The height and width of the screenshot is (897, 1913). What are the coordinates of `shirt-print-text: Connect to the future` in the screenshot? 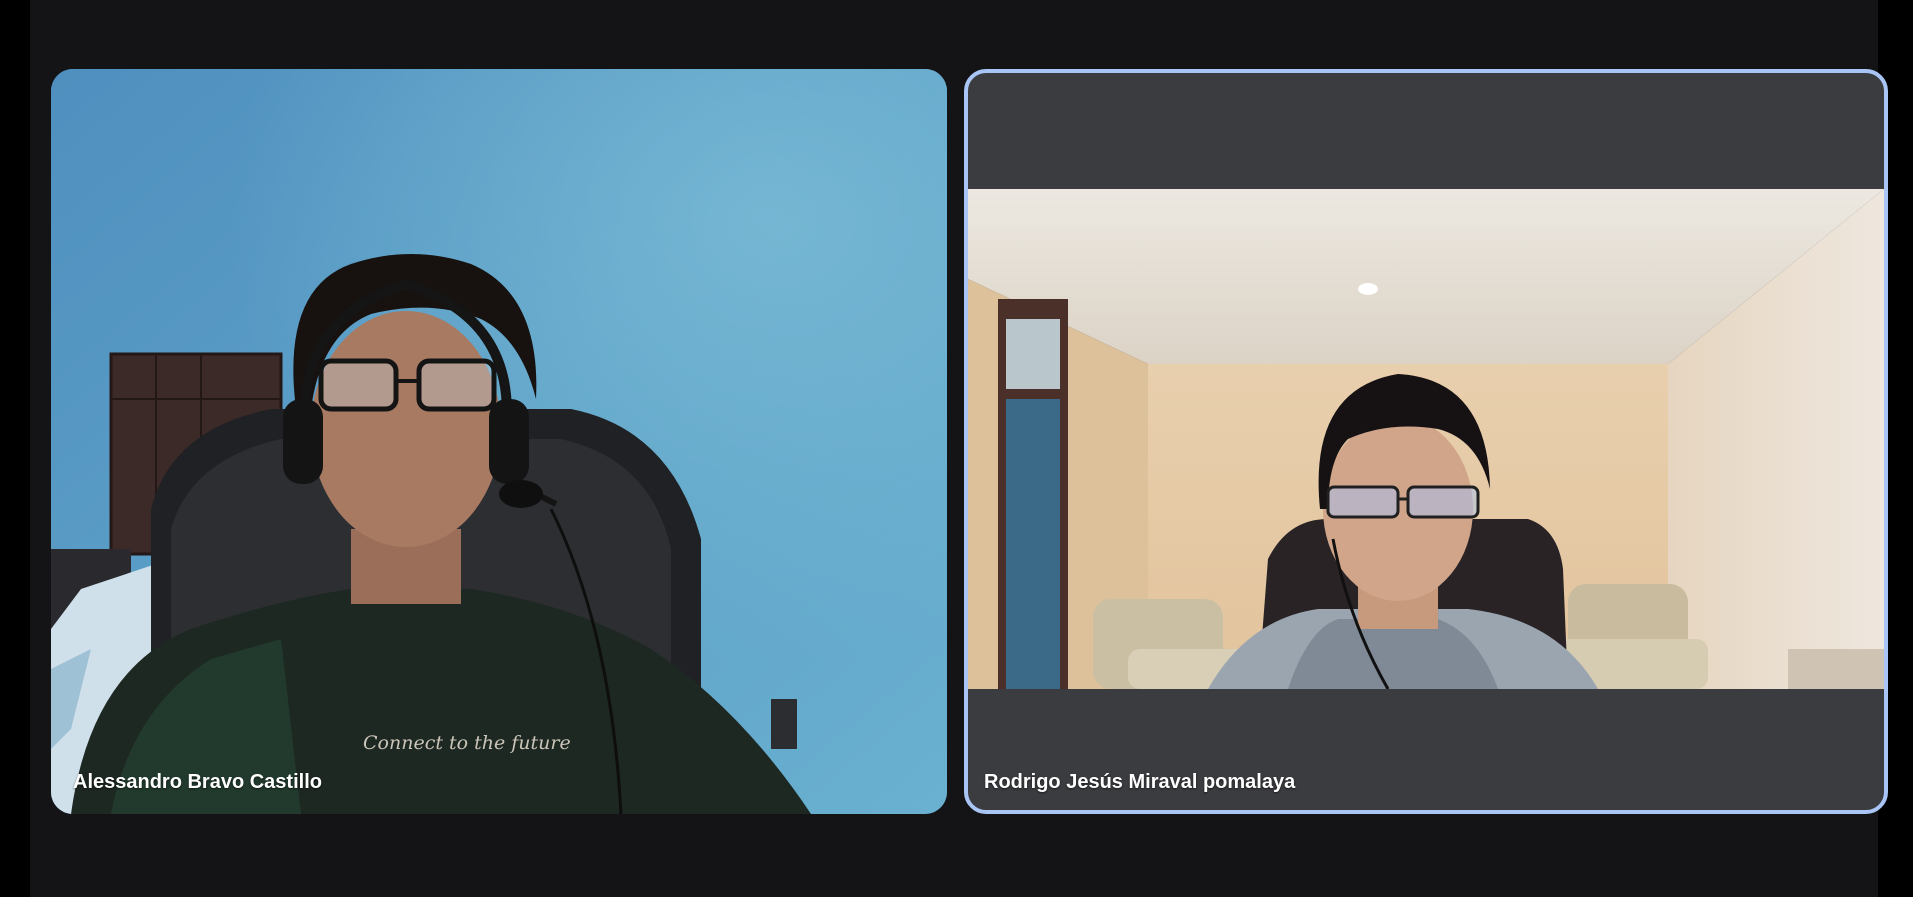 It's located at (467, 743).